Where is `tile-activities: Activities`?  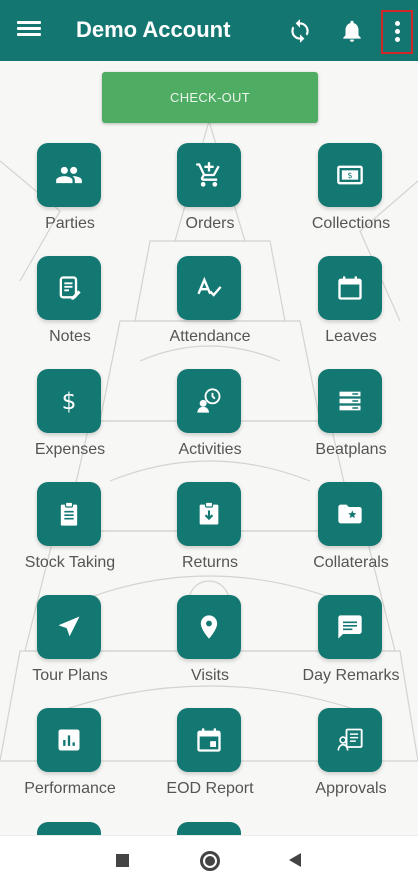 tile-activities: Activities is located at coordinates (210, 419).